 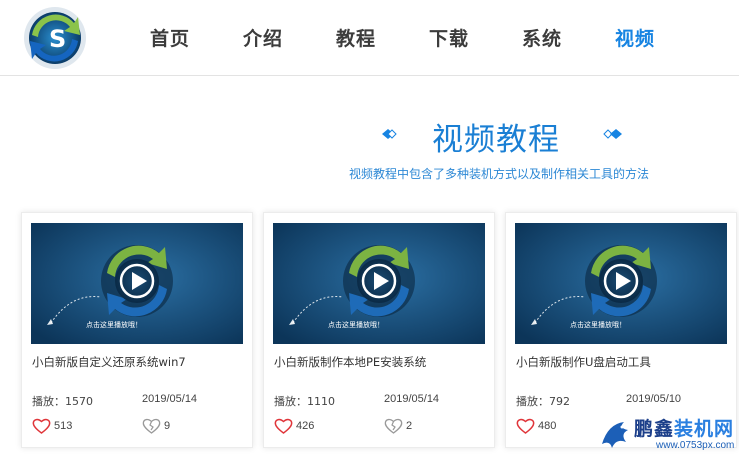 What do you see at coordinates (449, 37) in the screenshot?
I see `nav-download: 下载` at bounding box center [449, 37].